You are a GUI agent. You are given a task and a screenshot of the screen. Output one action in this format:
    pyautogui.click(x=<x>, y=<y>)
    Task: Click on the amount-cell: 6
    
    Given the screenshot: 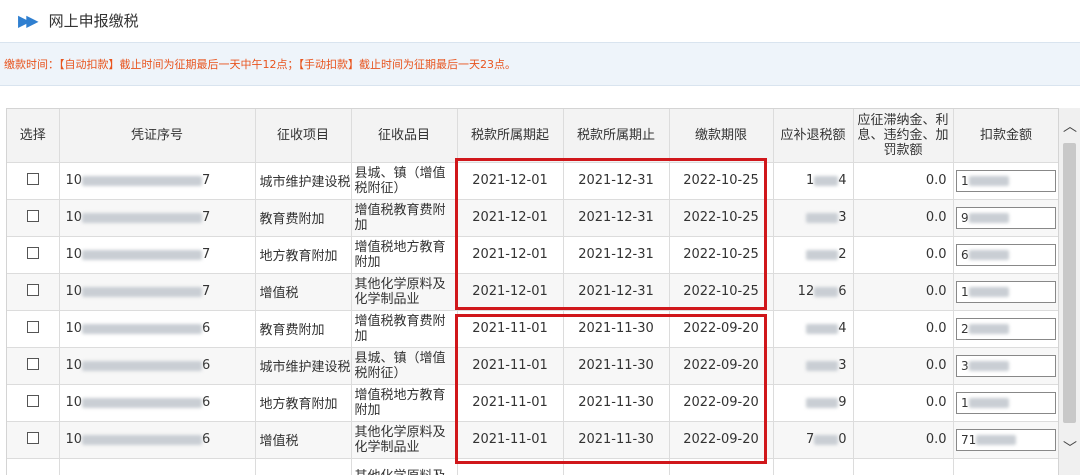 What is the action you would take?
    pyautogui.click(x=1005, y=255)
    